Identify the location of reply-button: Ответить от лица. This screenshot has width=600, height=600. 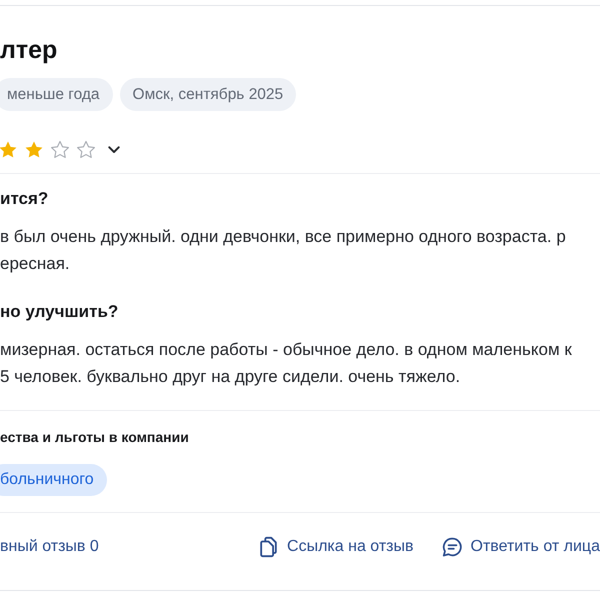
(521, 547).